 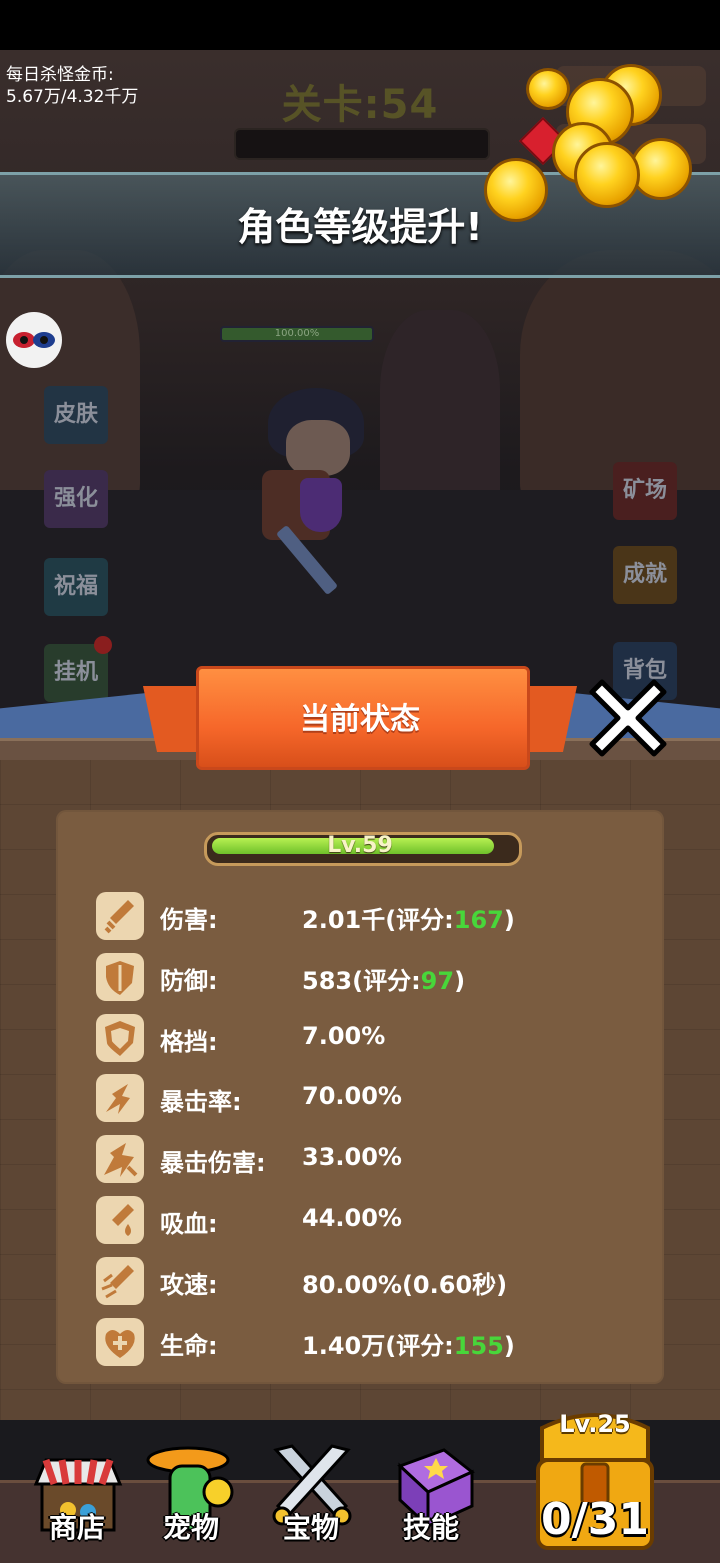 I want to click on nav-skill: 技能, so click(x=431, y=1485).